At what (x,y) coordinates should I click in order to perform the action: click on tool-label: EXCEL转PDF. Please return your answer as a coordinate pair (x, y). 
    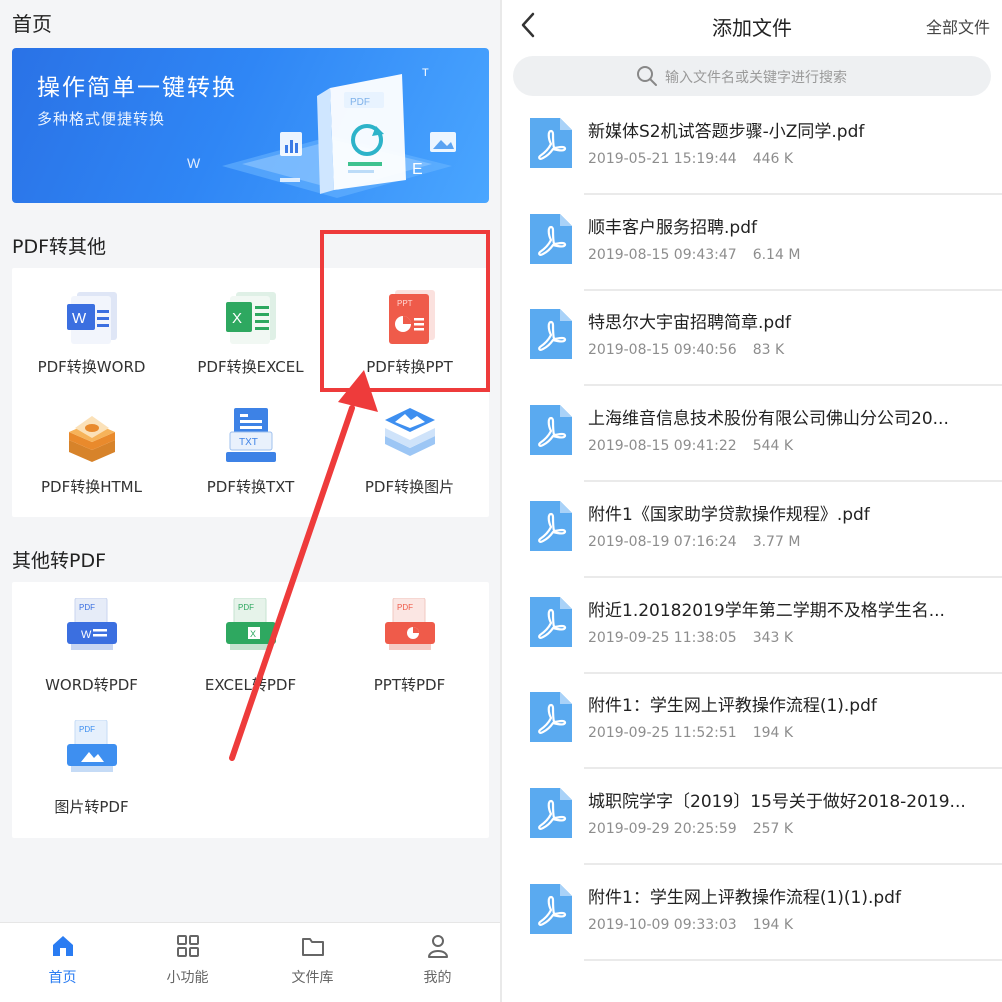
    Looking at the image, I should click on (250, 685).